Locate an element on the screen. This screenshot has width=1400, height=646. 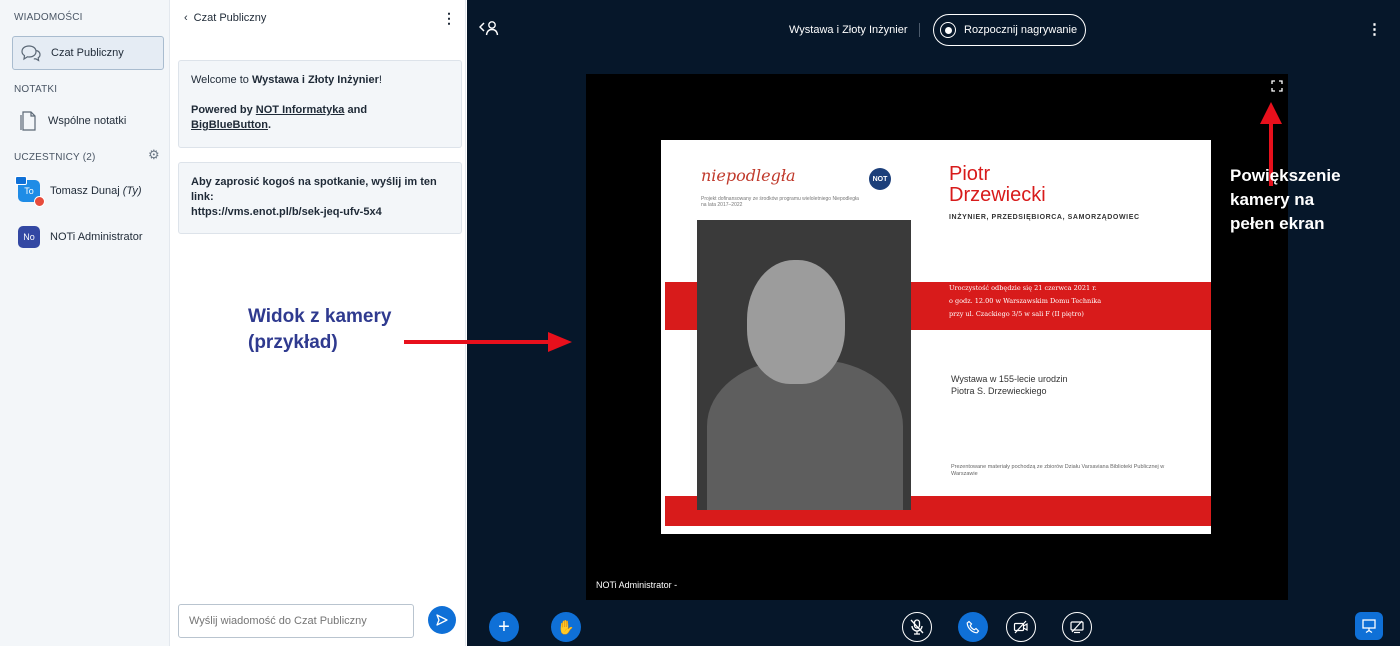
unmute-button is located at coordinates (917, 627).